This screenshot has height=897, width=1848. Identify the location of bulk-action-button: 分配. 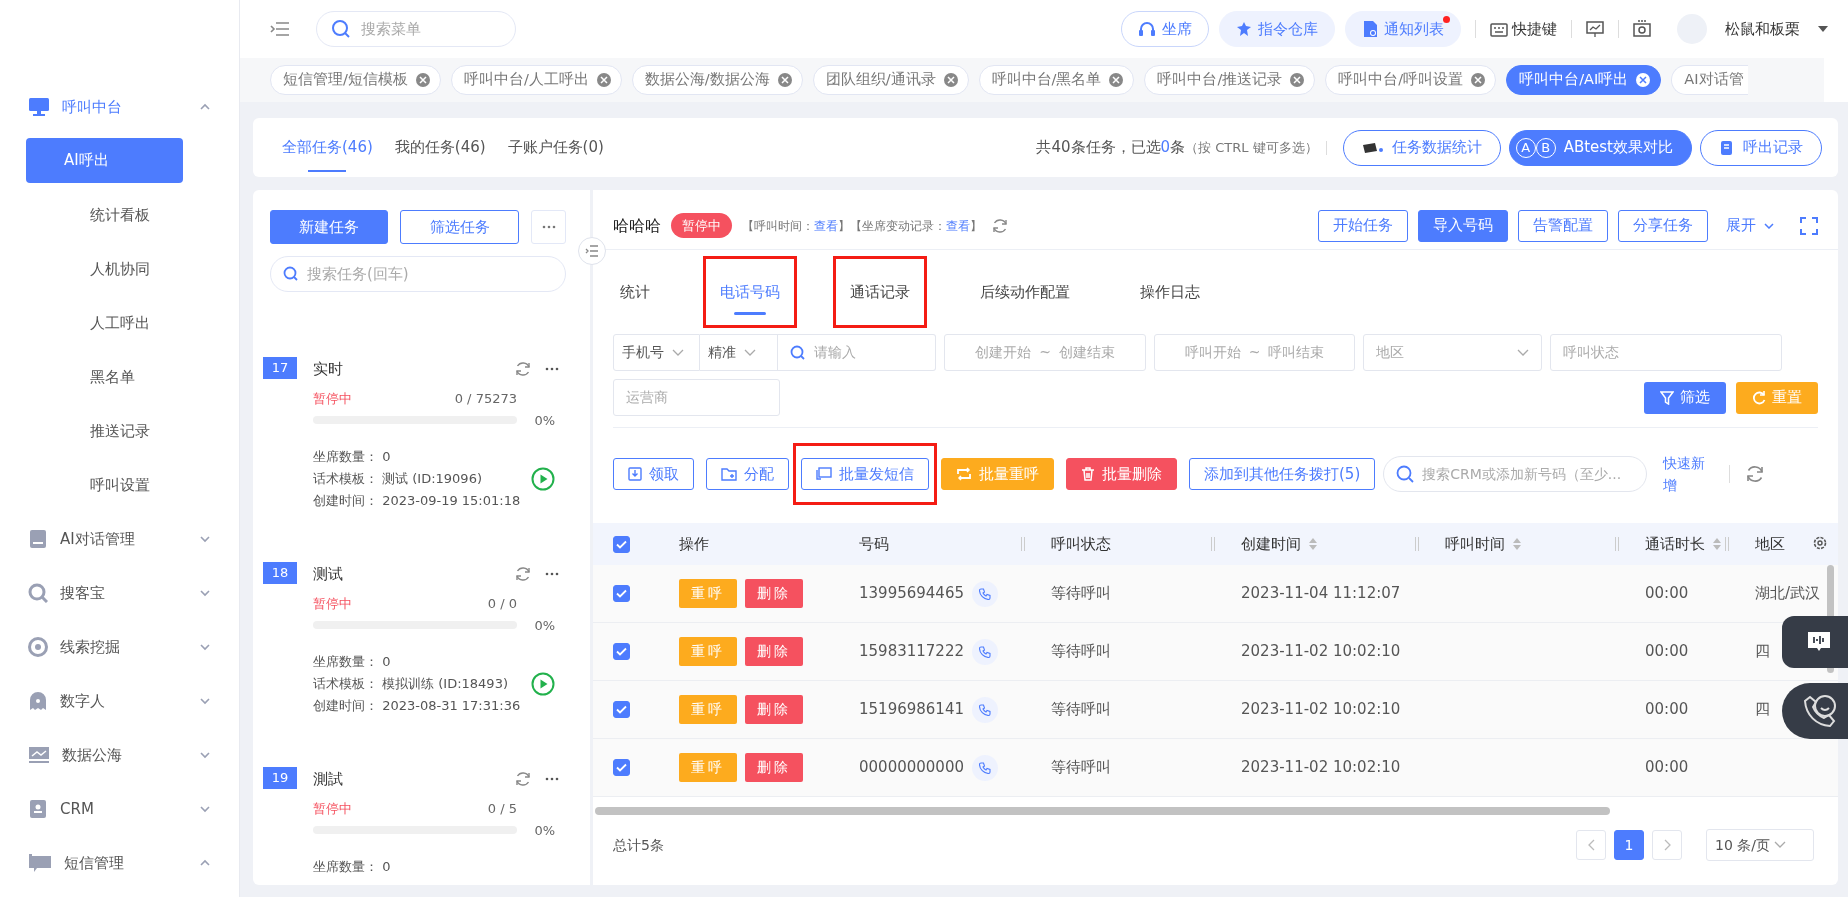
(747, 474).